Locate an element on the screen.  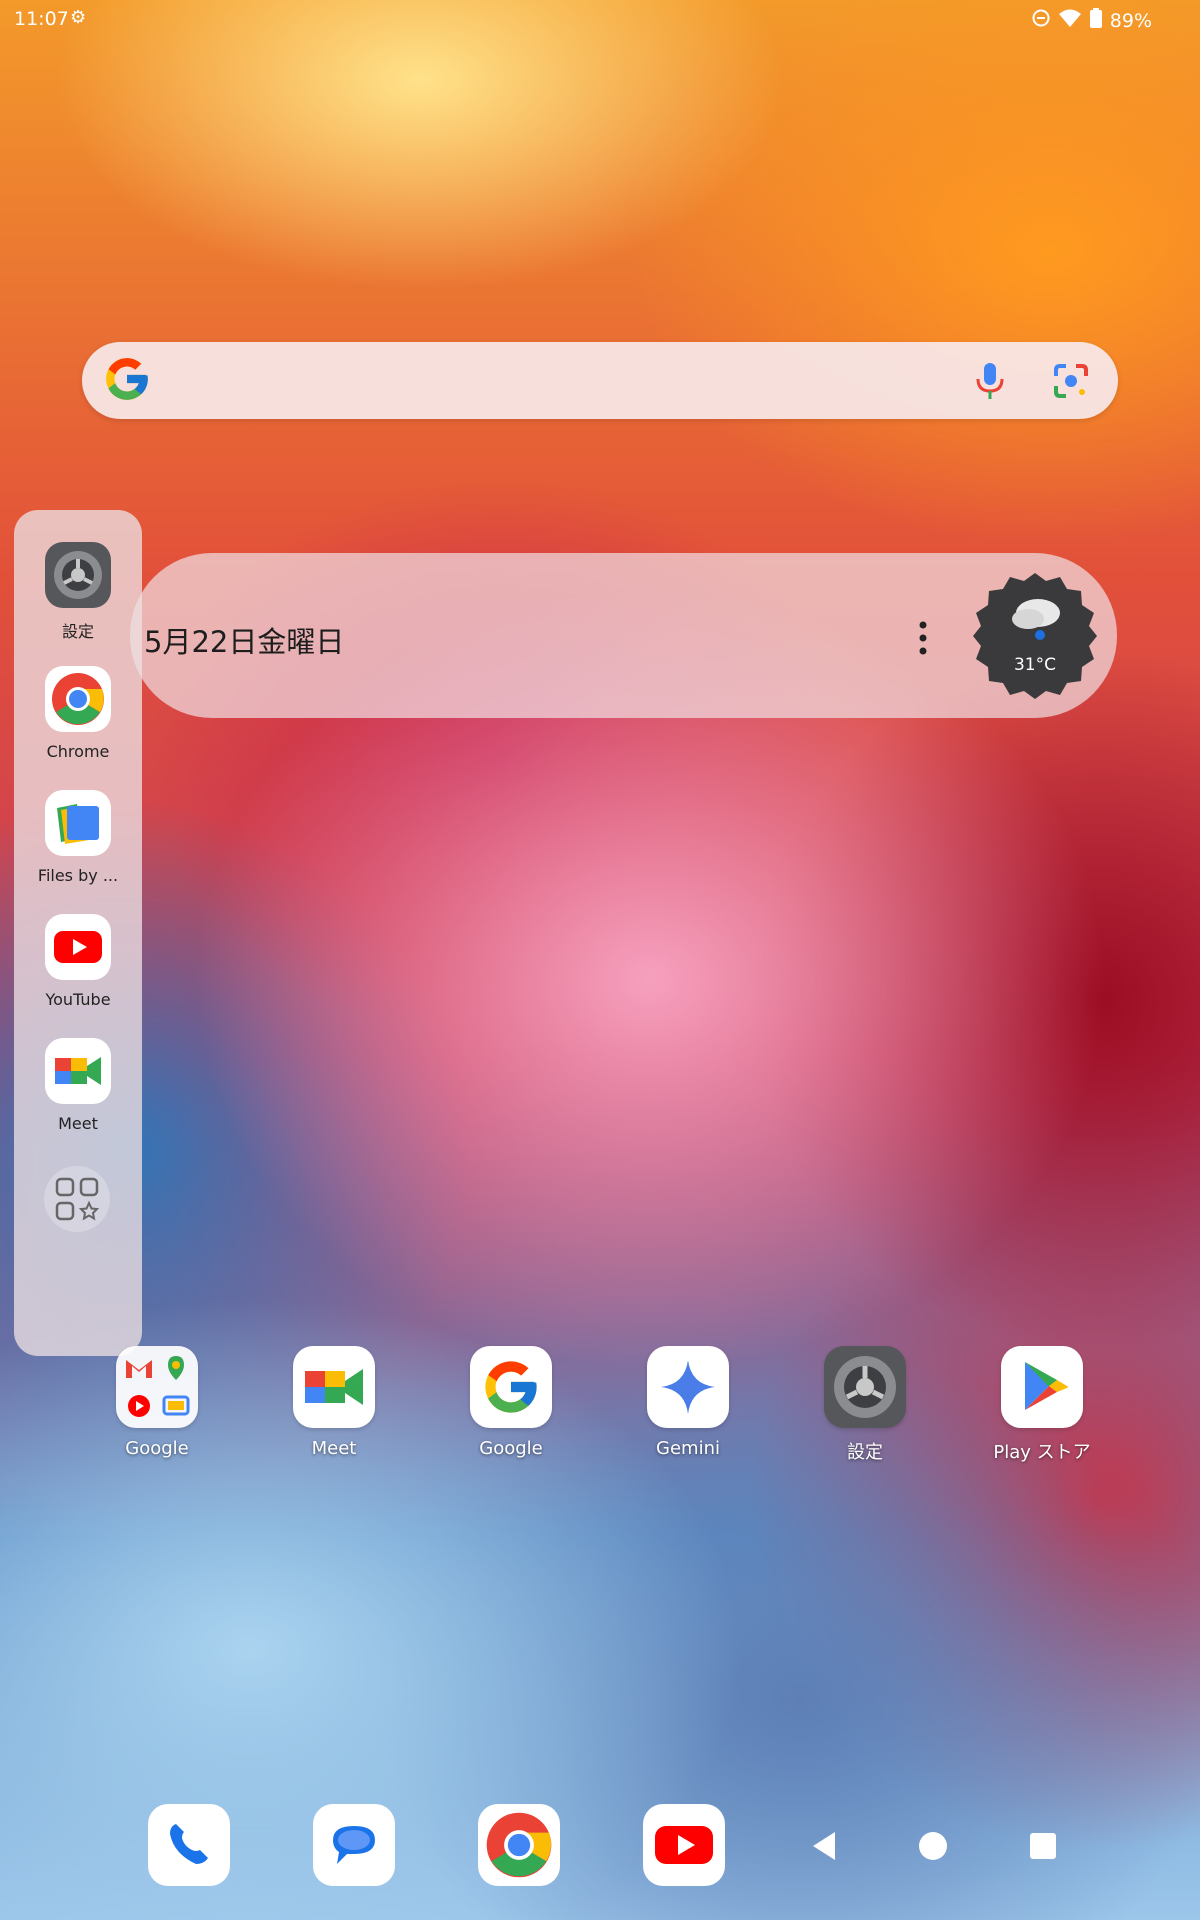
status-bar: 11:07 ⚙ 89% is located at coordinates (600, 20).